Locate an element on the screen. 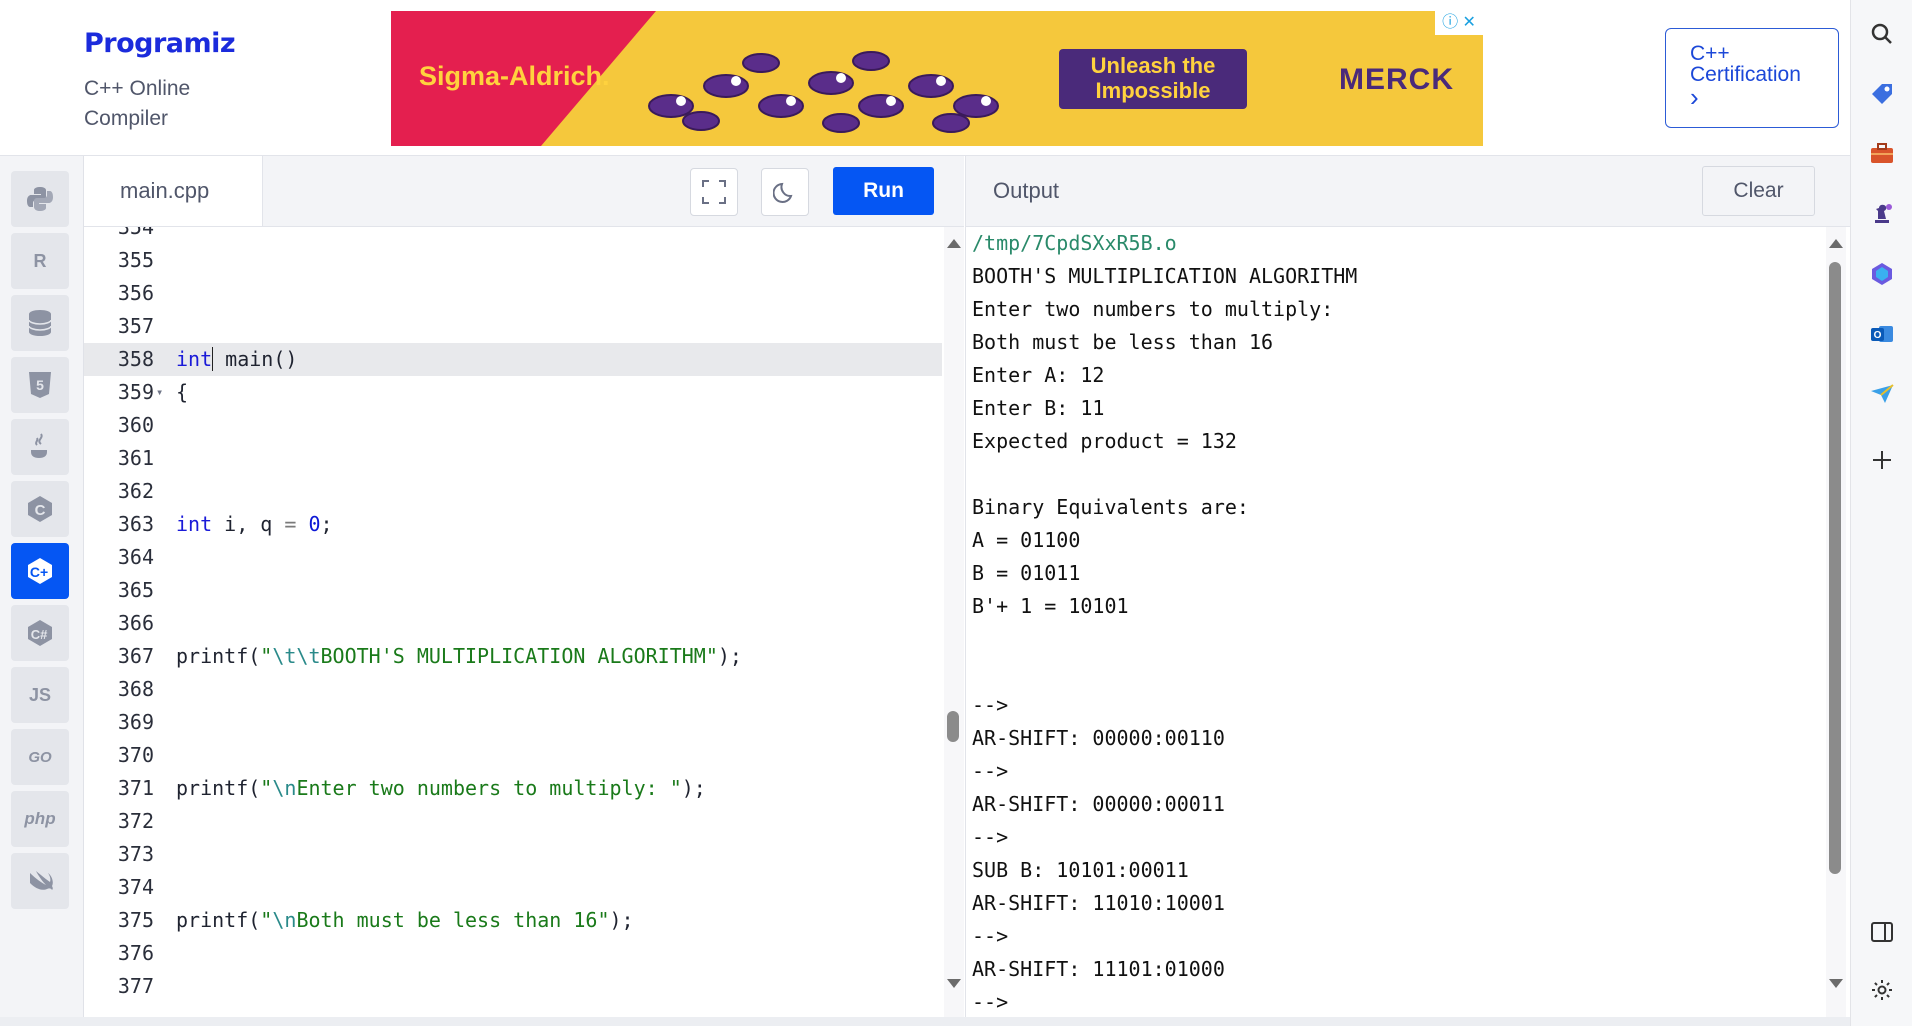 The image size is (1912, 1026). browser-sidebar: O is located at coordinates (1881, 513).